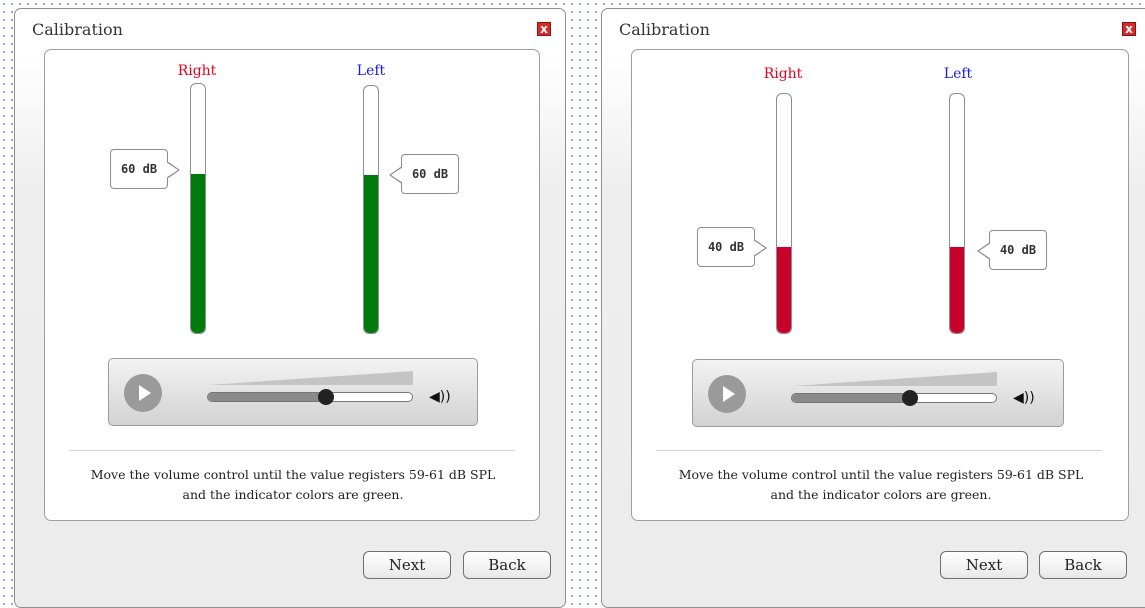 This screenshot has height=608, width=1145. I want to click on left-level-callout: 60 dB, so click(424, 174).